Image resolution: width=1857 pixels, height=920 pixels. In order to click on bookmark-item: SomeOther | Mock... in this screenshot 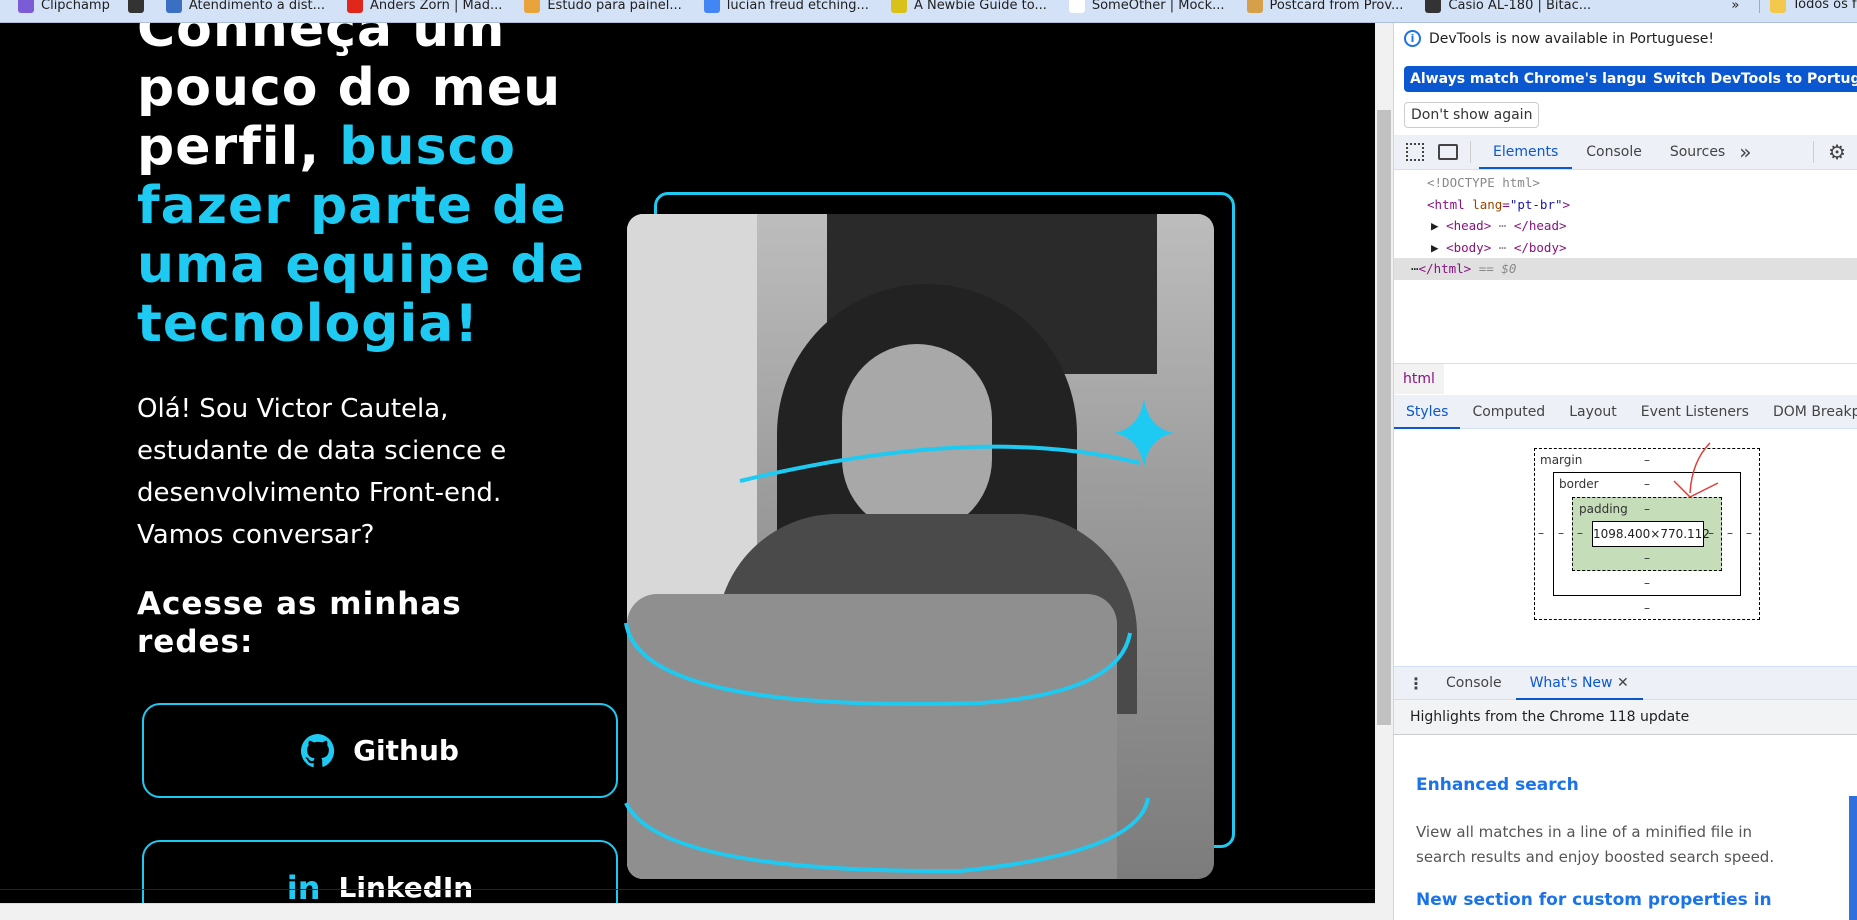, I will do `click(1146, 6)`.